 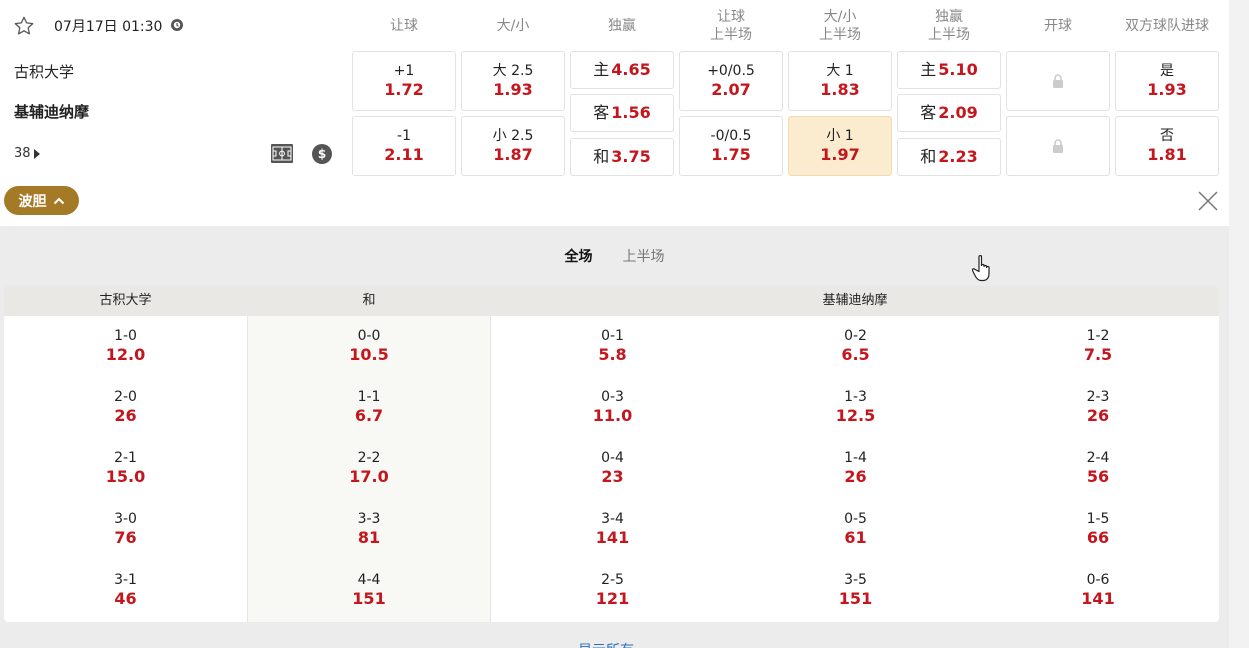 I want to click on header-winner: 独赢, so click(x=622, y=26).